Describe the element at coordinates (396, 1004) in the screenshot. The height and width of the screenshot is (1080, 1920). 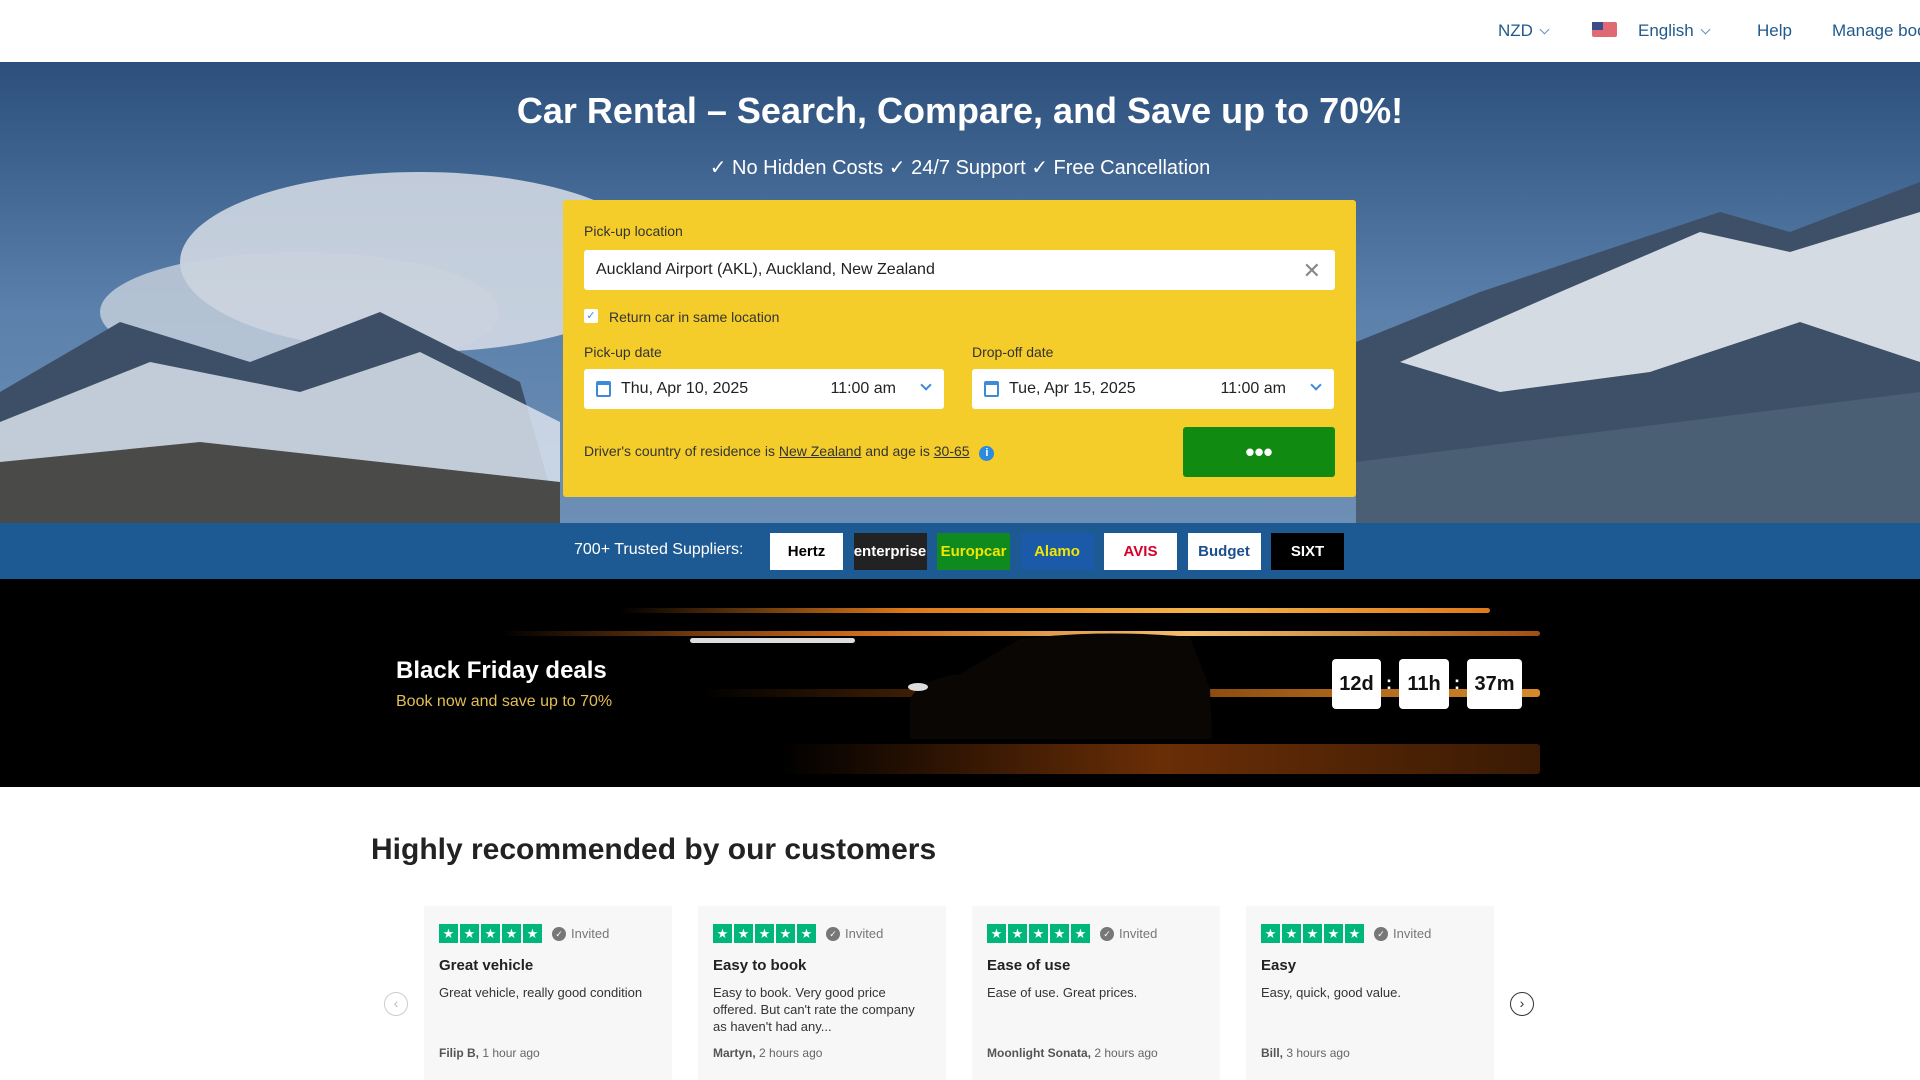
I see `carousel-prev-button: ‹` at that location.